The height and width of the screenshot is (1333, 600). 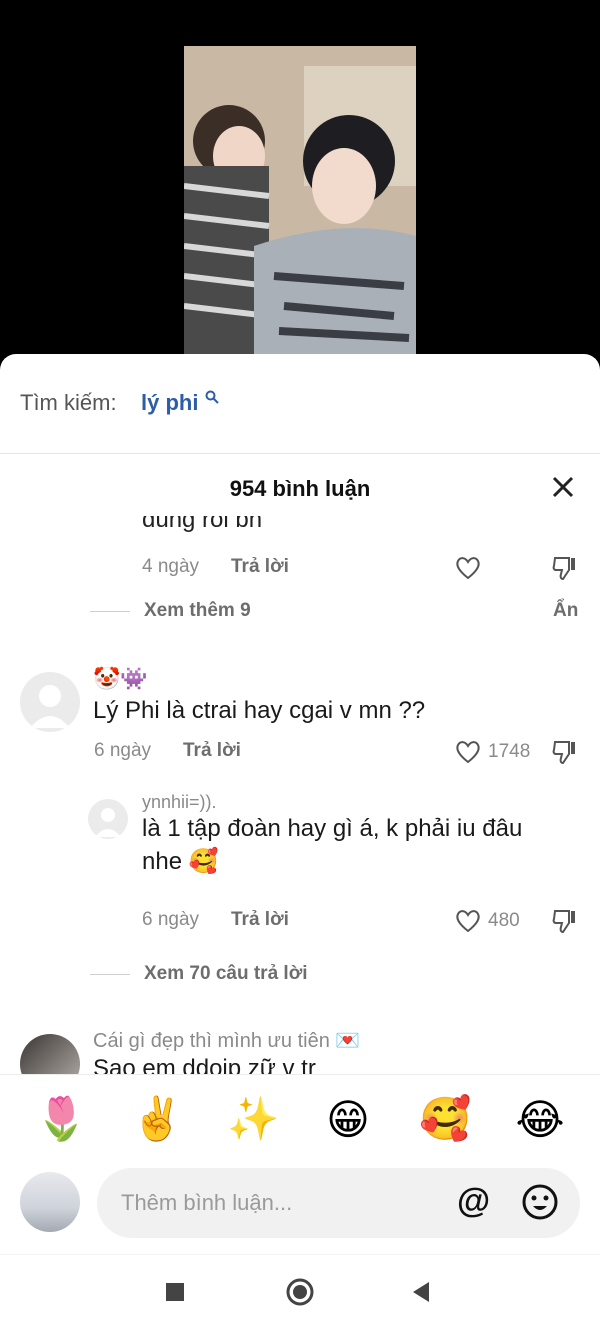 I want to click on emoji-button: 🌷, so click(x=61, y=1119).